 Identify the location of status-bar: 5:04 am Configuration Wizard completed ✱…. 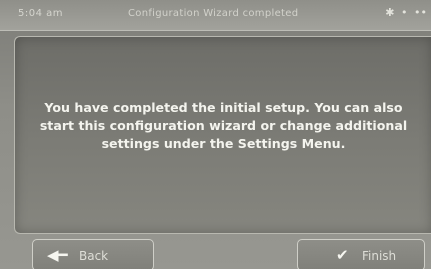
(215, 15).